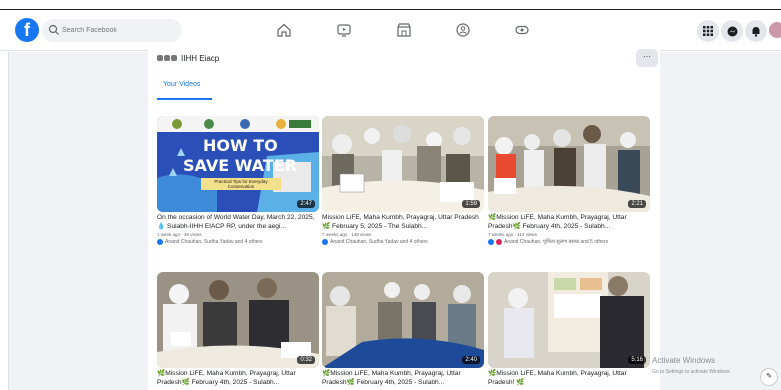  I want to click on home-icon, so click(284, 30).